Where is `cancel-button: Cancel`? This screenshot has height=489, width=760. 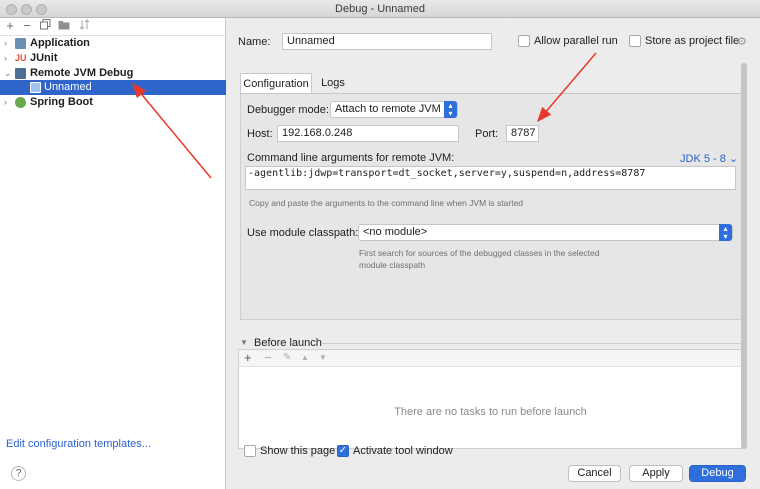 cancel-button: Cancel is located at coordinates (594, 473).